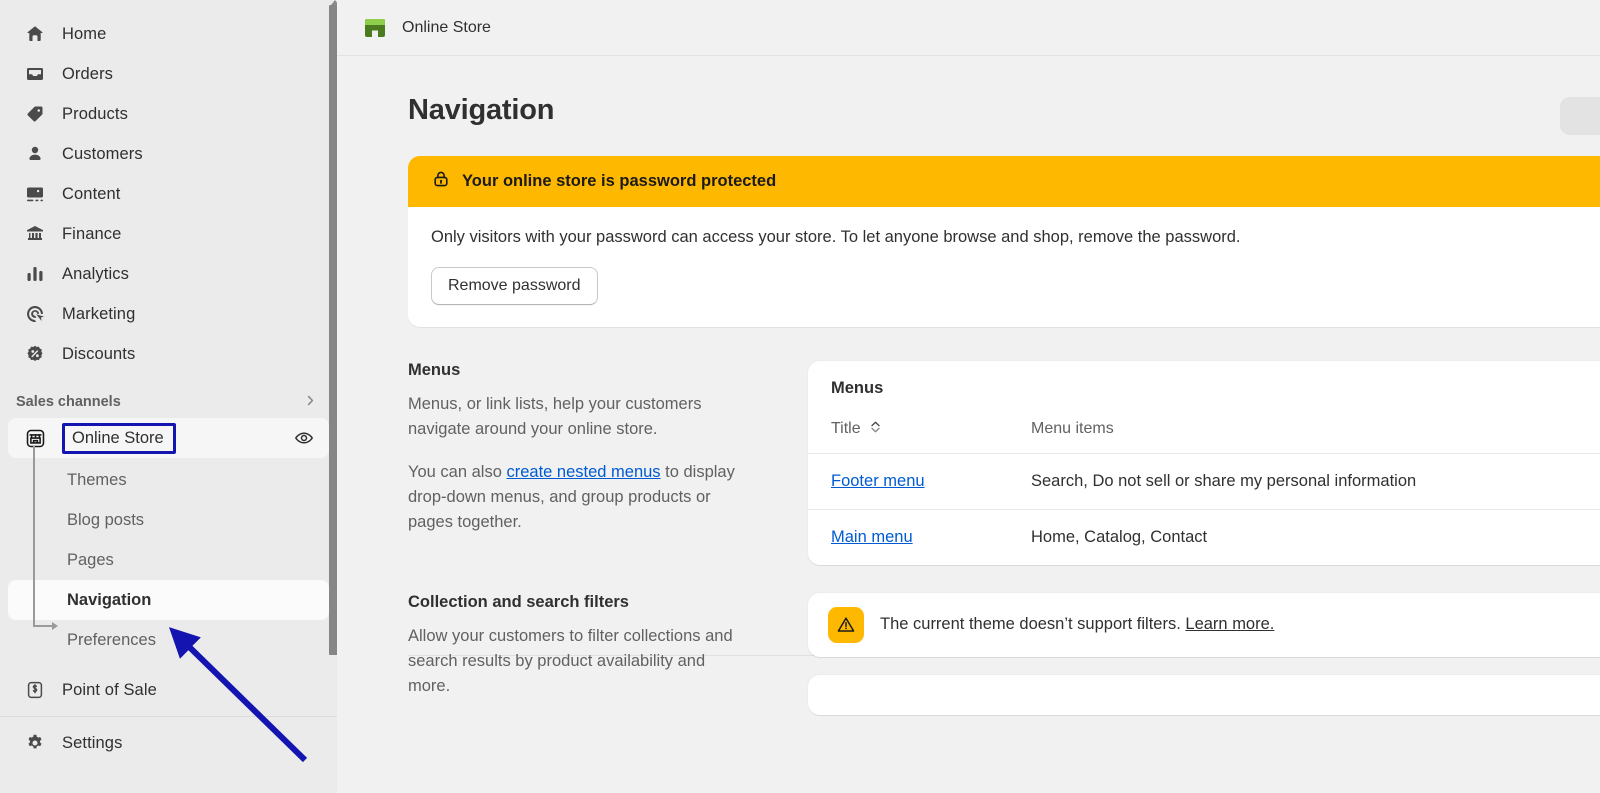  I want to click on filters-section-heading: Collection and search filters, so click(518, 601).